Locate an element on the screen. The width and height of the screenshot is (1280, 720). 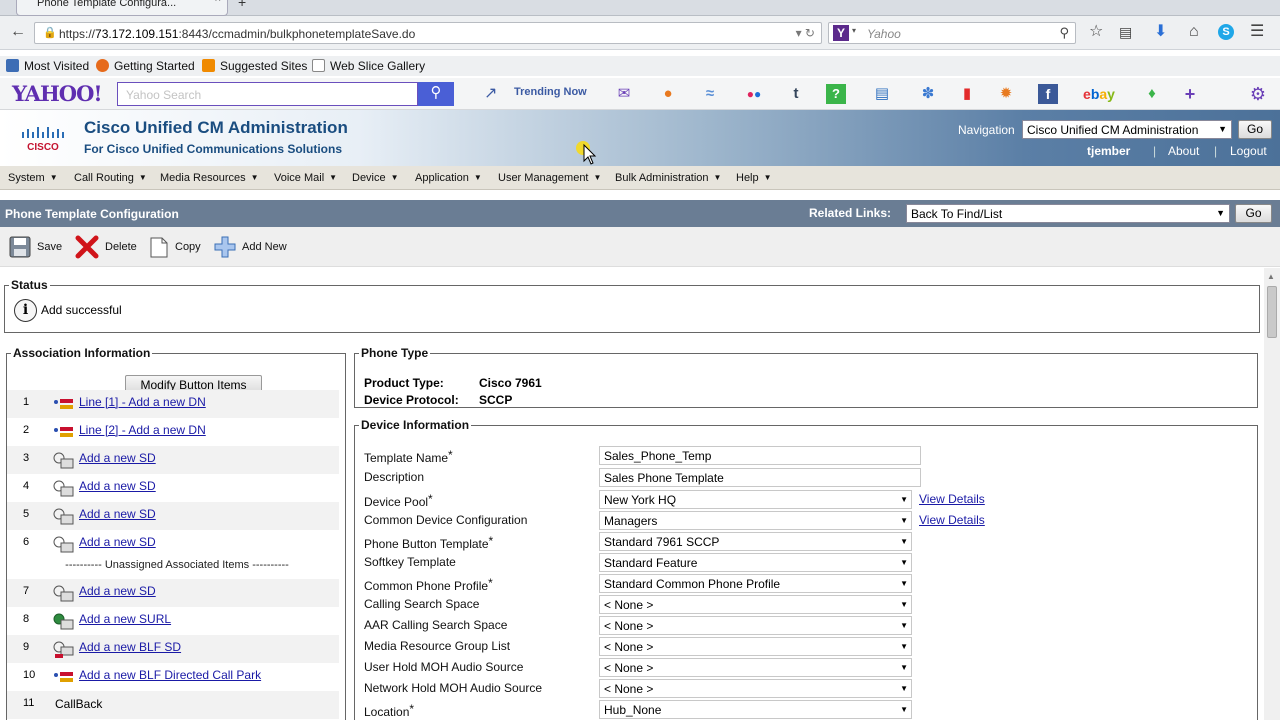
yahoo-logo: YAHOO! is located at coordinates (57, 93).